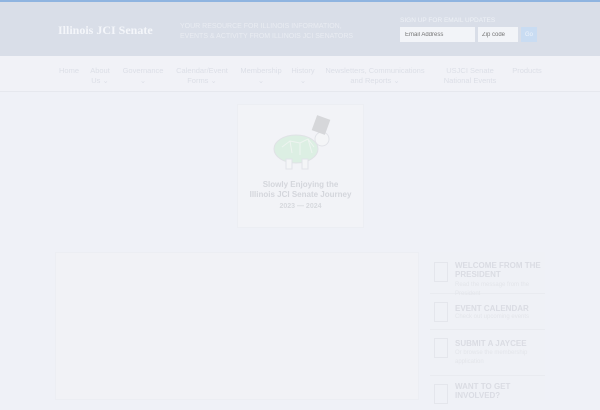 The height and width of the screenshot is (410, 600). I want to click on sidebar-item-title: WANT TO GET INVOLVED?, so click(483, 391).